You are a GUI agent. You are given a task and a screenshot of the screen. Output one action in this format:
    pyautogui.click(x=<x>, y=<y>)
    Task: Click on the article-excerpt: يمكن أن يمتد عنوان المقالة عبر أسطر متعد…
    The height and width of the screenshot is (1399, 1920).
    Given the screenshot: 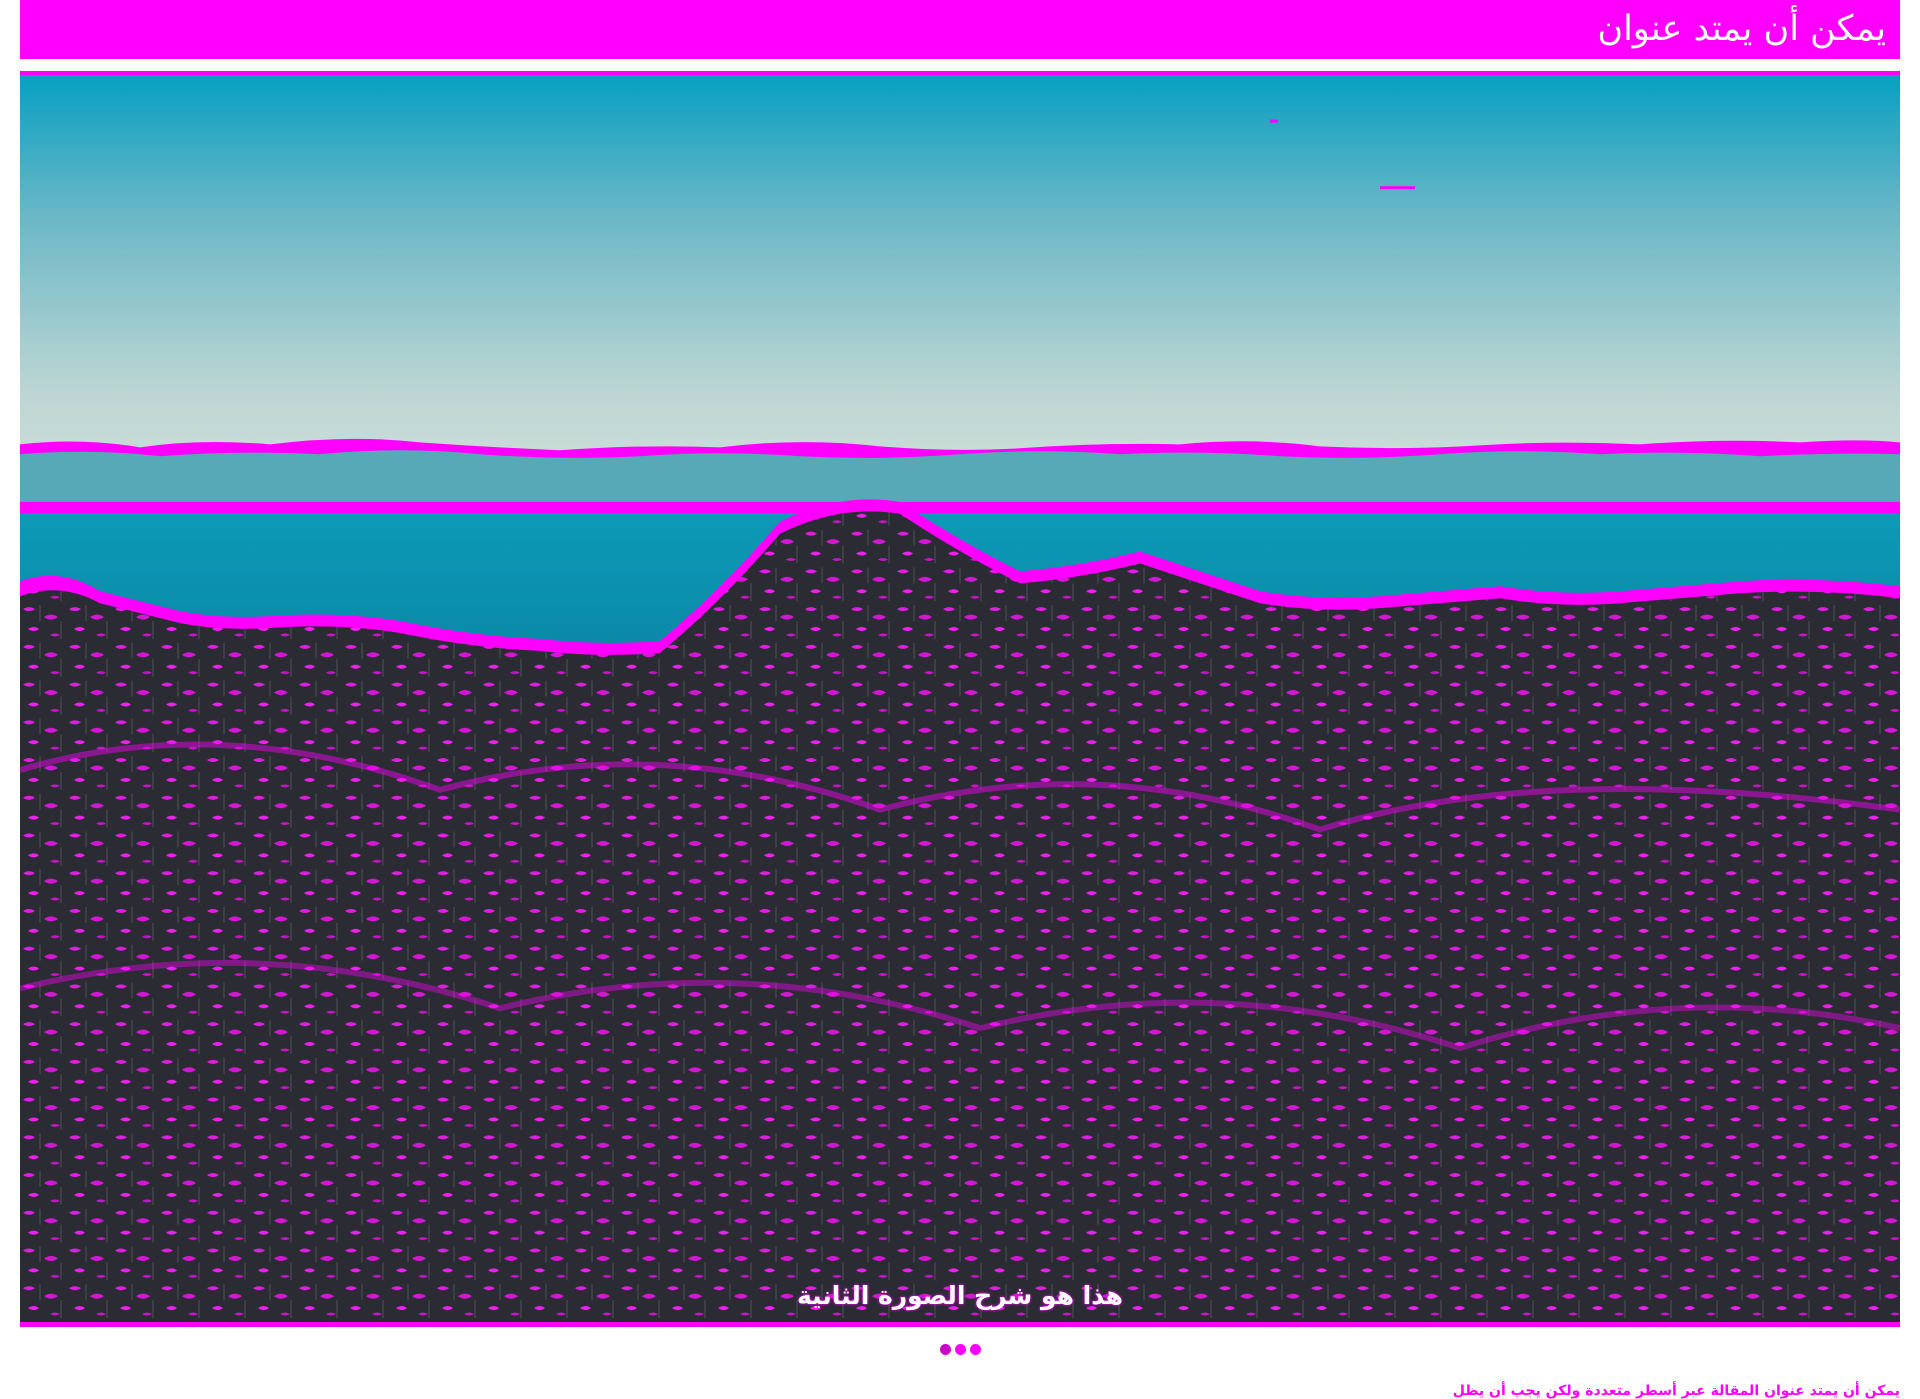 What is the action you would take?
    pyautogui.click(x=1676, y=1391)
    